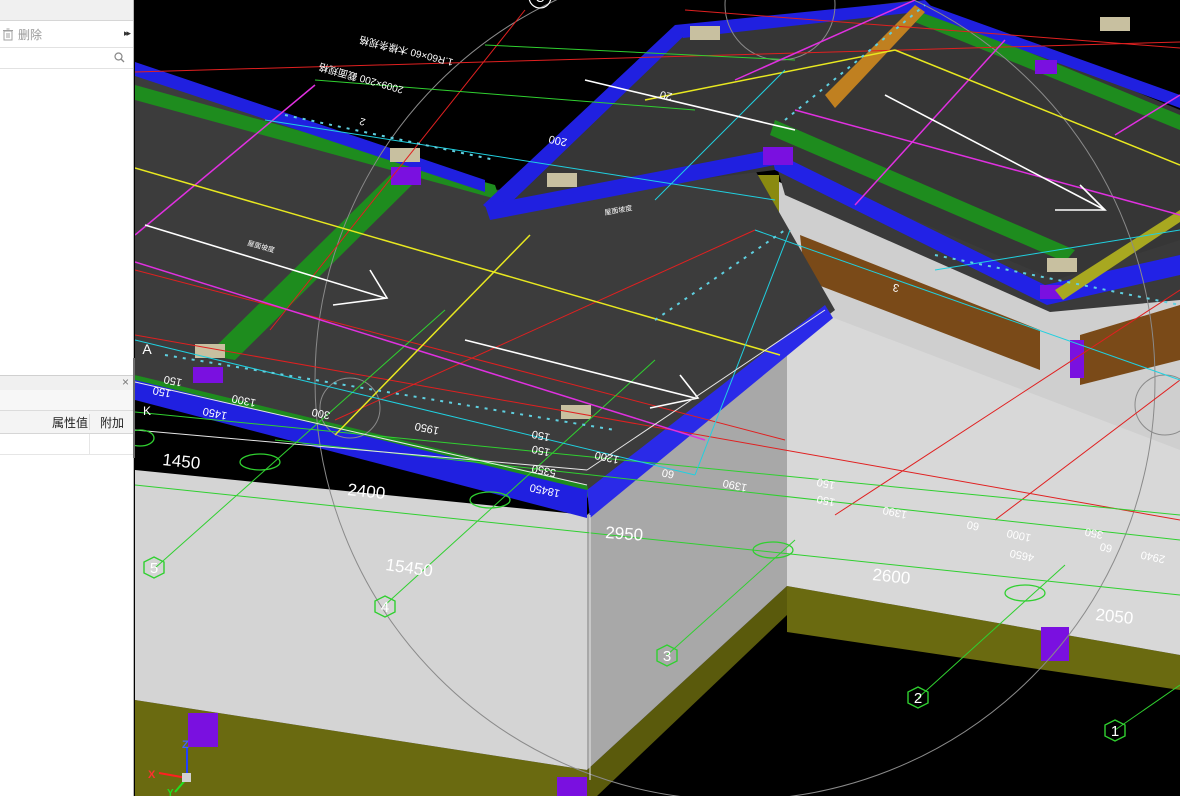  I want to click on search-input, so click(56, 58).